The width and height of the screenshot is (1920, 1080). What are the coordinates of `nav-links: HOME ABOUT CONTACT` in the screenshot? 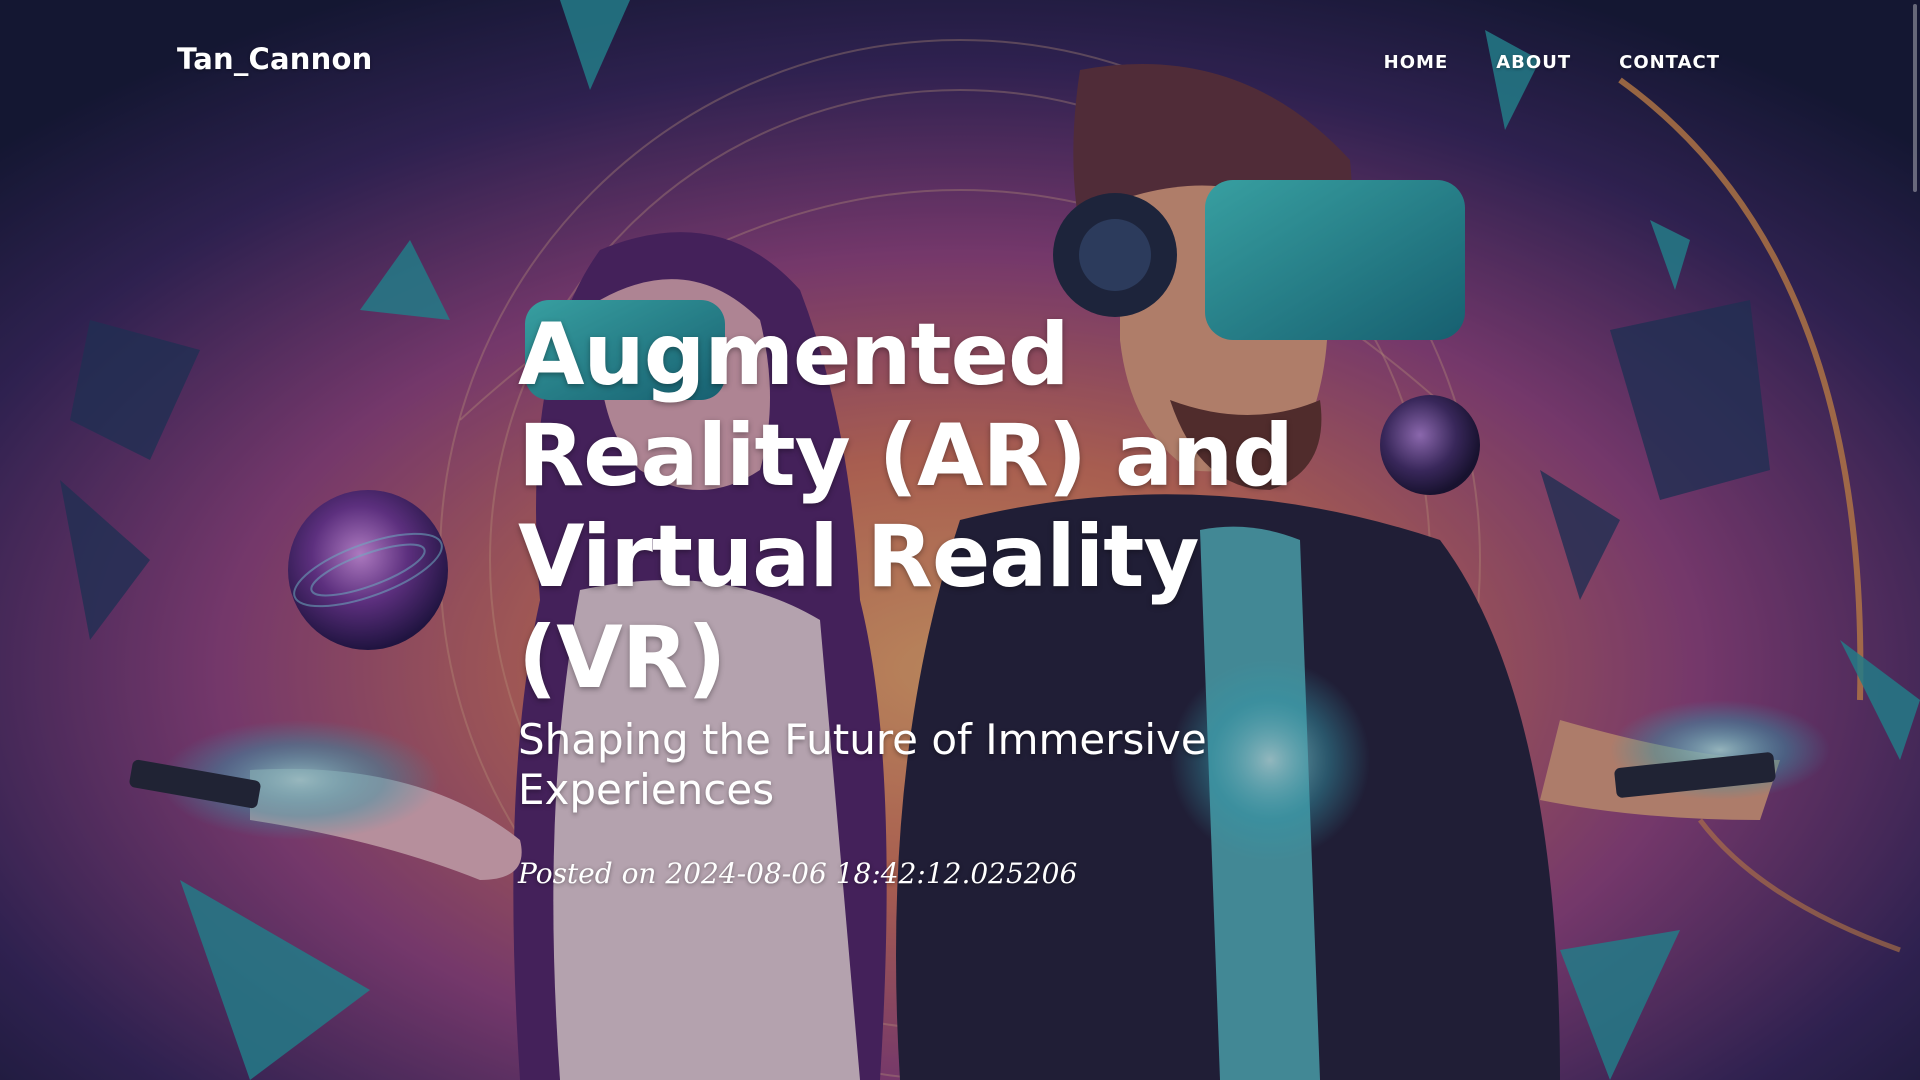 It's located at (1552, 62).